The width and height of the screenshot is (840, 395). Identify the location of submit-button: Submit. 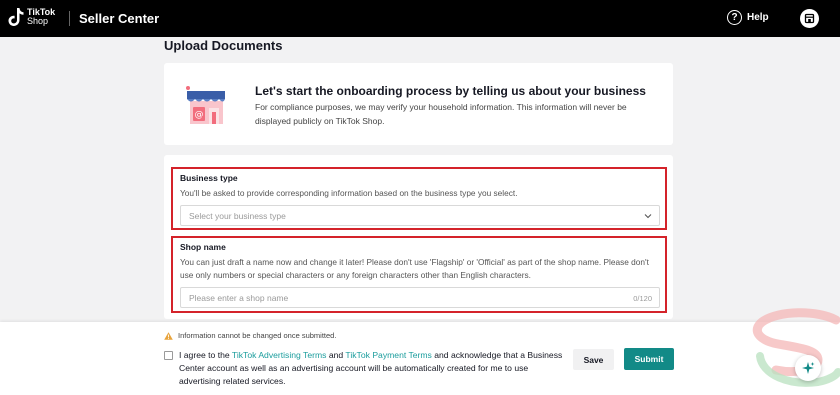
(649, 359).